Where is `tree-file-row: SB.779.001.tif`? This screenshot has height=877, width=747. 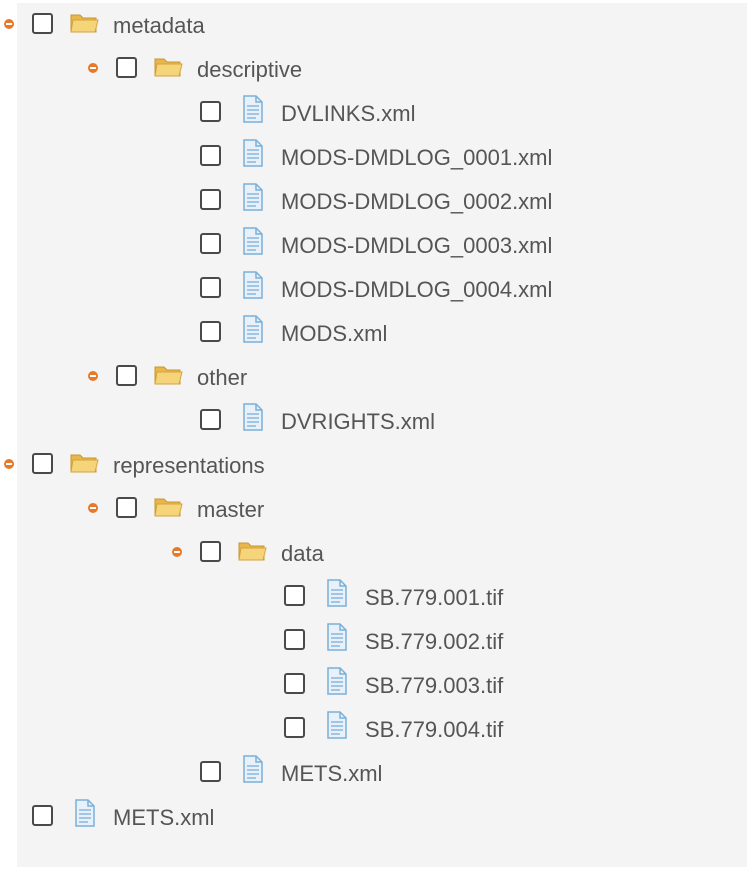 tree-file-row: SB.779.001.tif is located at coordinates (377, 597).